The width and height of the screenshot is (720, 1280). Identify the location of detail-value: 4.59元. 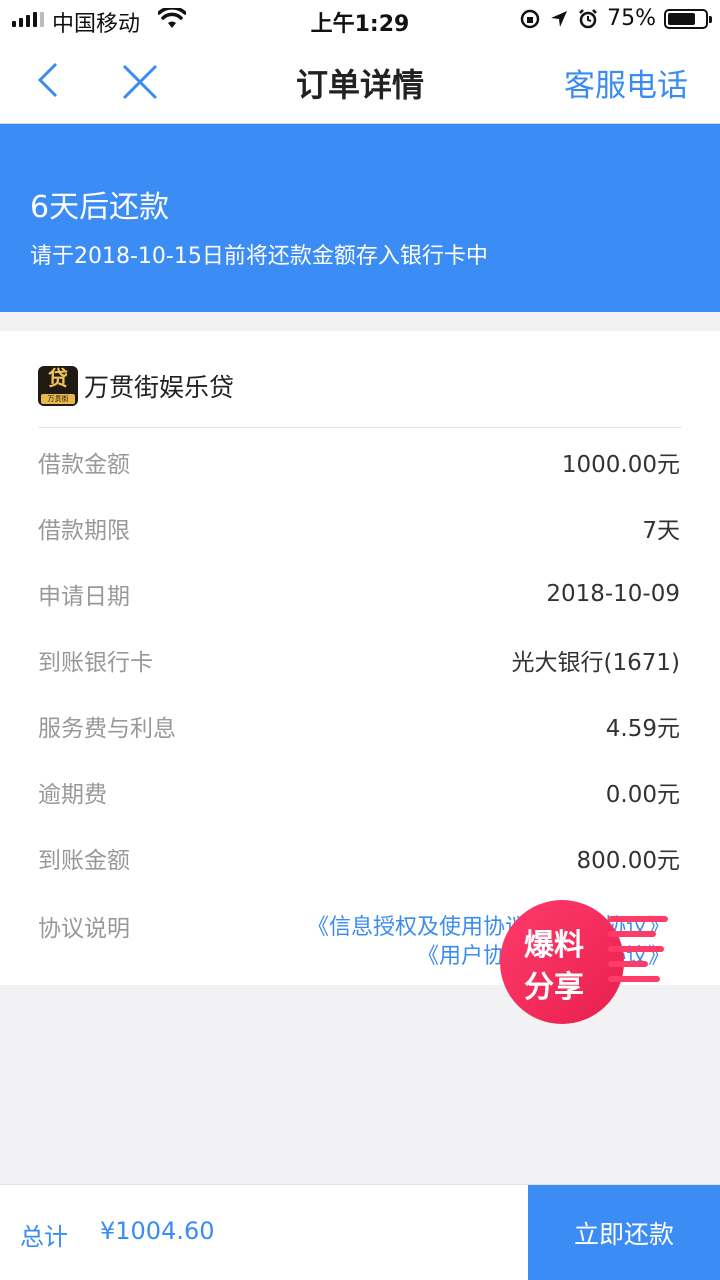
(642, 729).